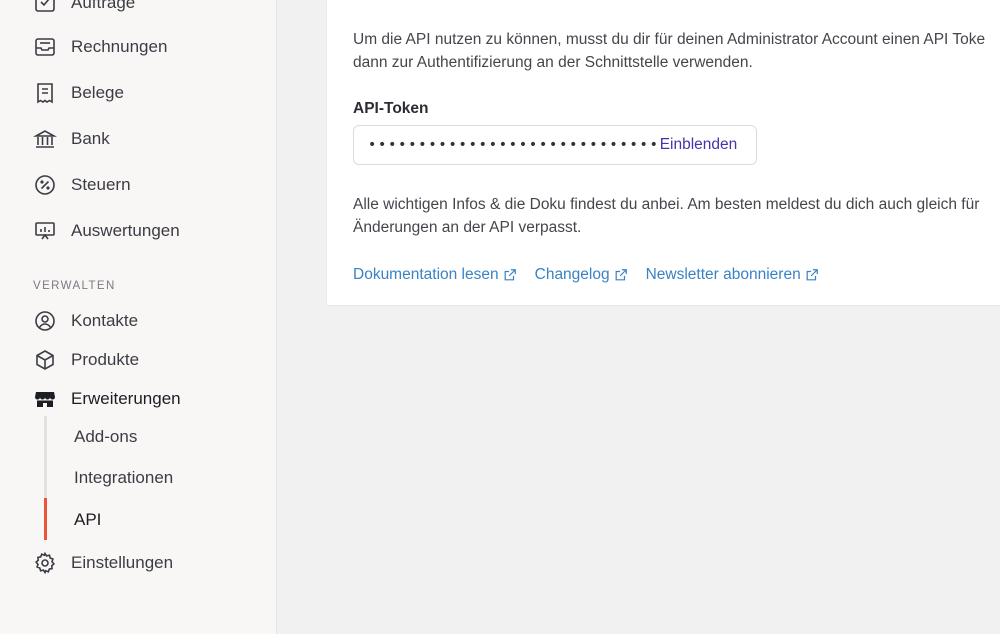 This screenshot has height=634, width=1000. I want to click on sidebar-subitem-addons: Add-ons, so click(105, 437).